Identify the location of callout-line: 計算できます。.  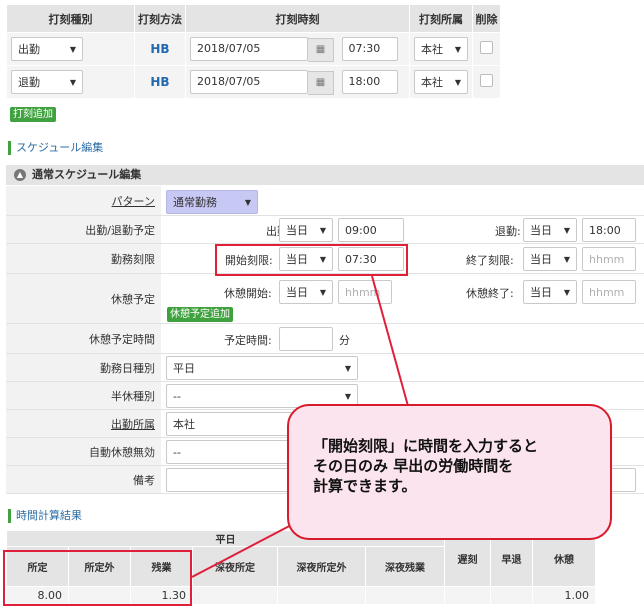
(365, 486).